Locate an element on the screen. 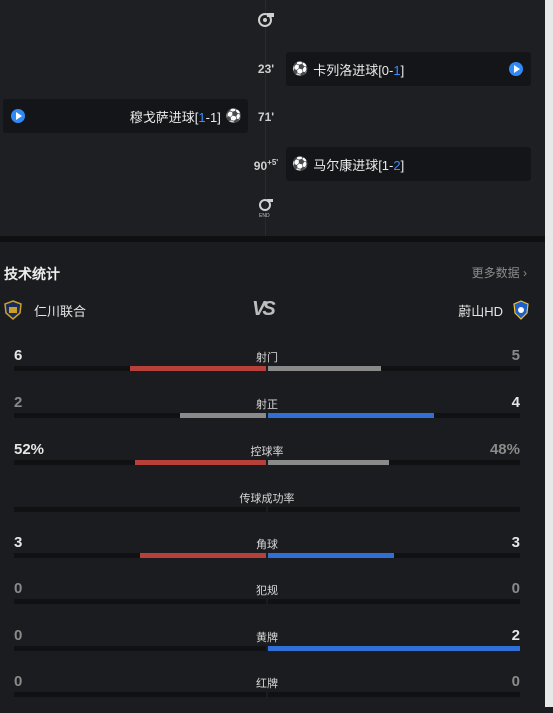  goal-event-away: ⚽ 马尔康进球[1-2] is located at coordinates (408, 164).